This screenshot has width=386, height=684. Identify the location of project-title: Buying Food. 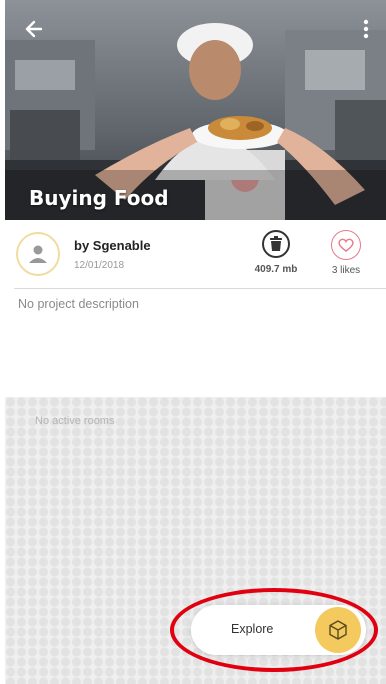
(99, 198).